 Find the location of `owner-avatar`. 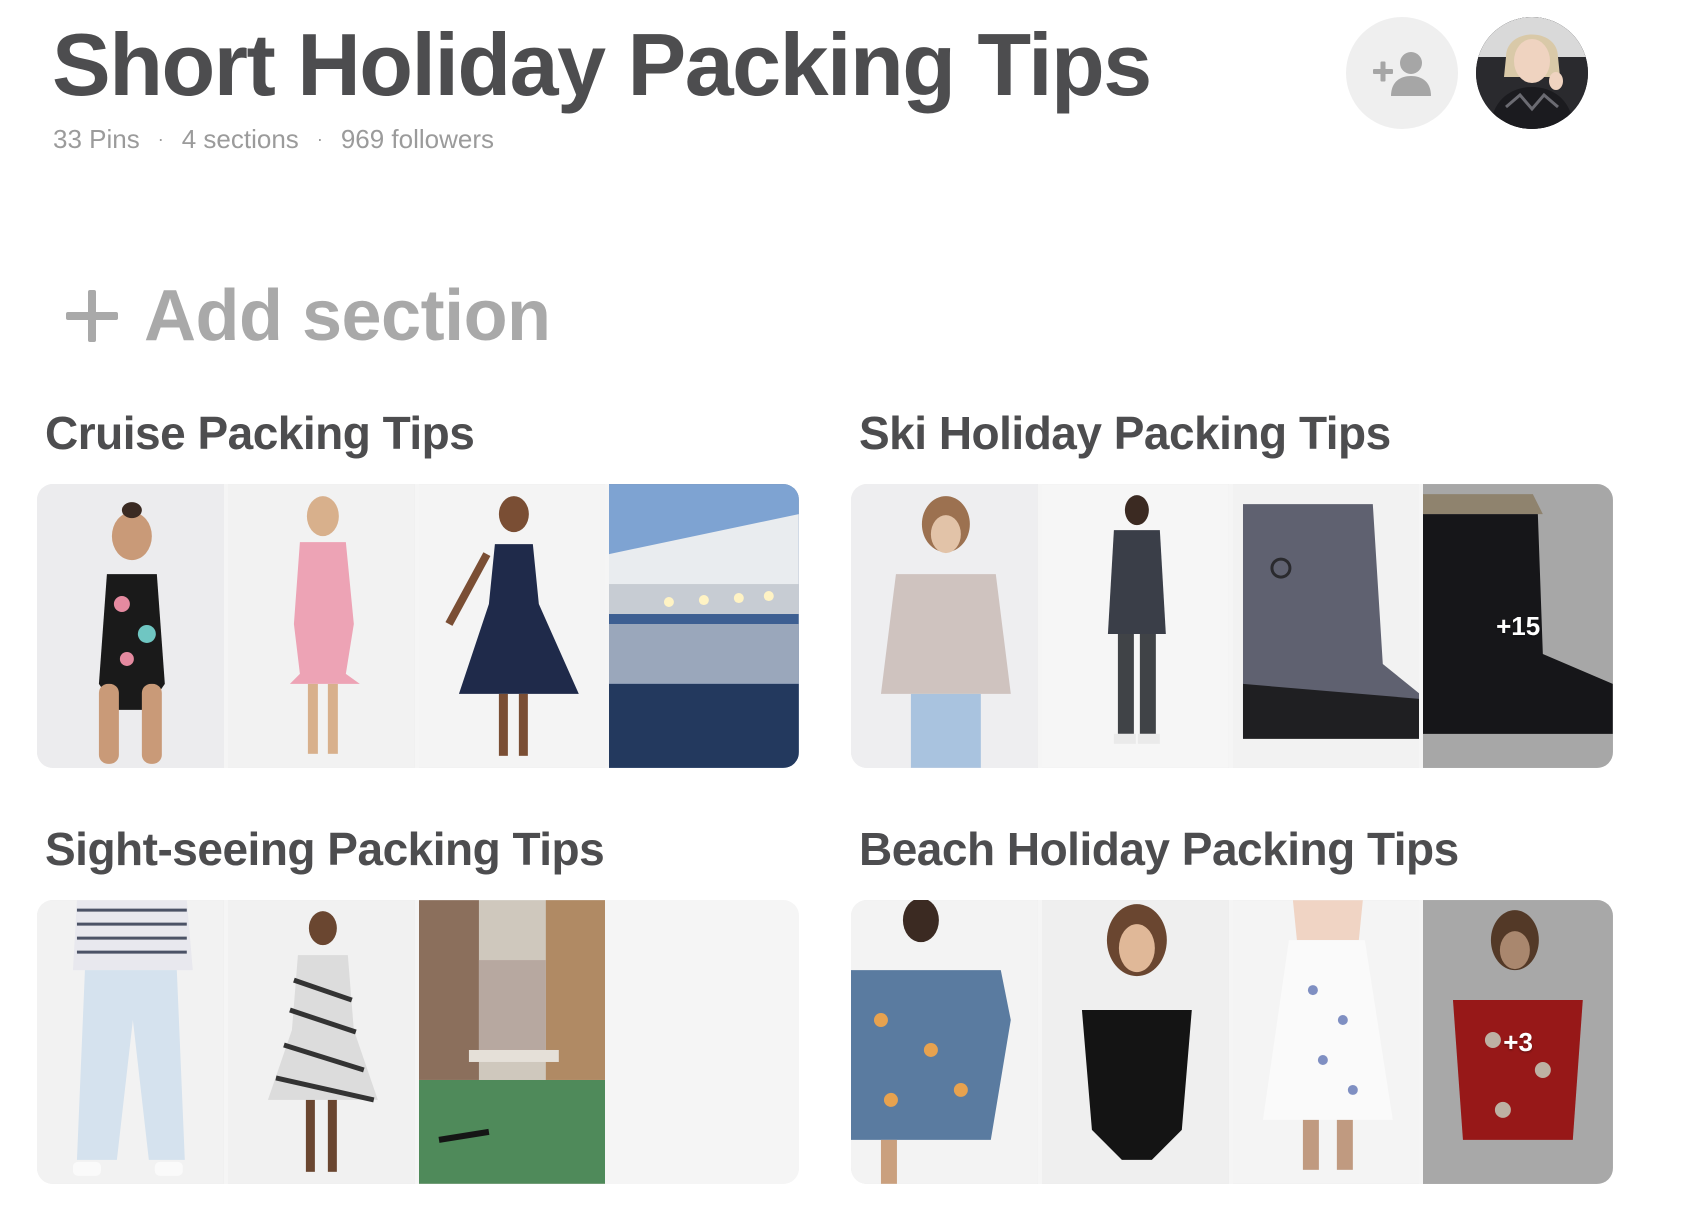

owner-avatar is located at coordinates (1532, 73).